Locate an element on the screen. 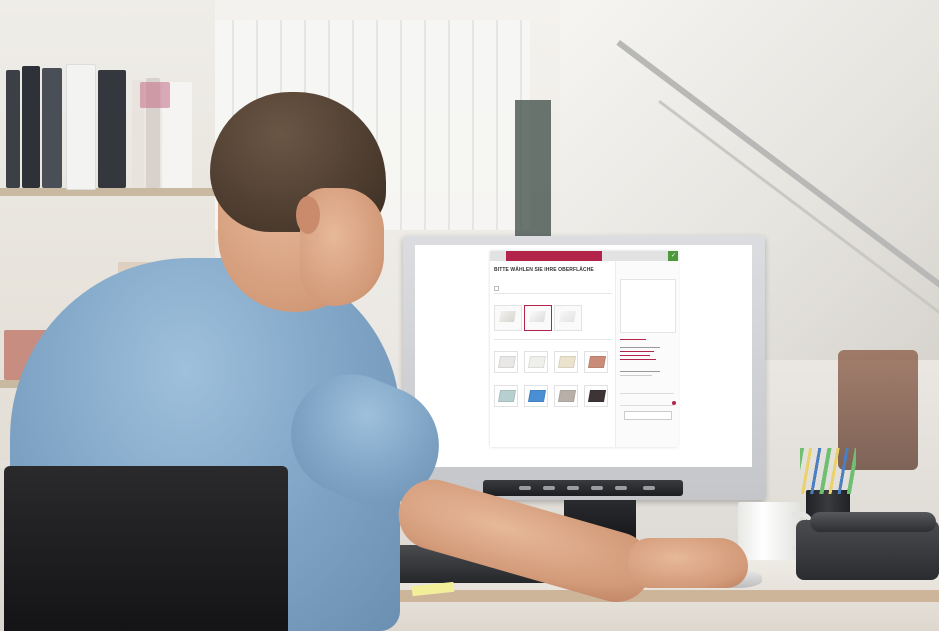 This screenshot has height=631, width=939. monitor-control-strip is located at coordinates (583, 488).